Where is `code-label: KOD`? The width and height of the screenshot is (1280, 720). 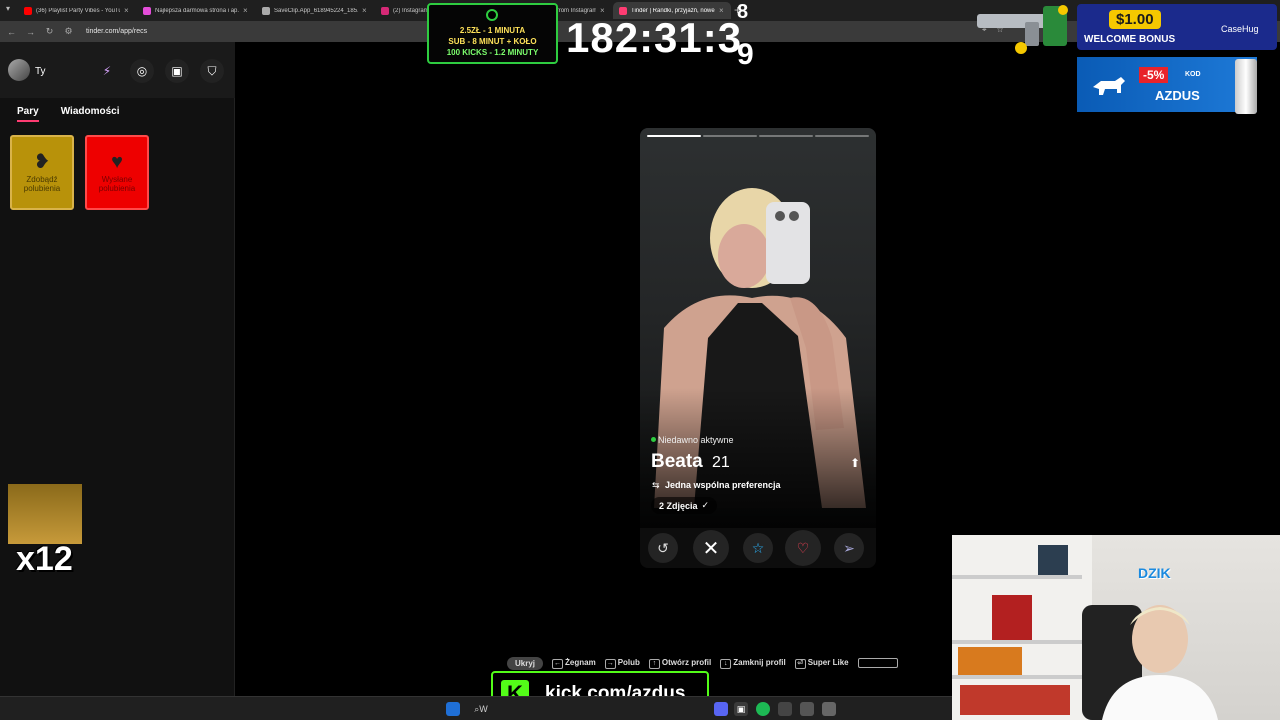
code-label: KOD is located at coordinates (1193, 74).